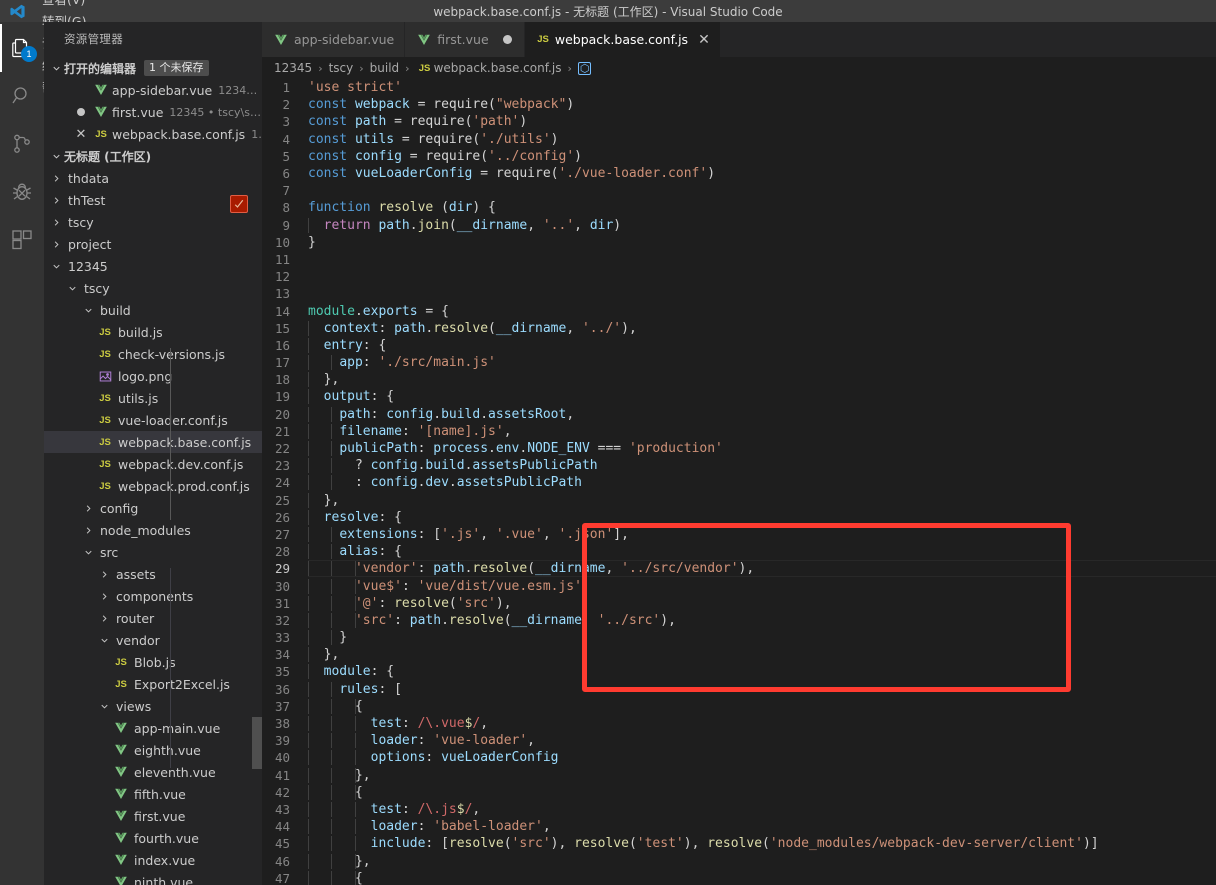 The image size is (1216, 885). What do you see at coordinates (739, 860) in the screenshot?
I see `code-line: 46 },` at bounding box center [739, 860].